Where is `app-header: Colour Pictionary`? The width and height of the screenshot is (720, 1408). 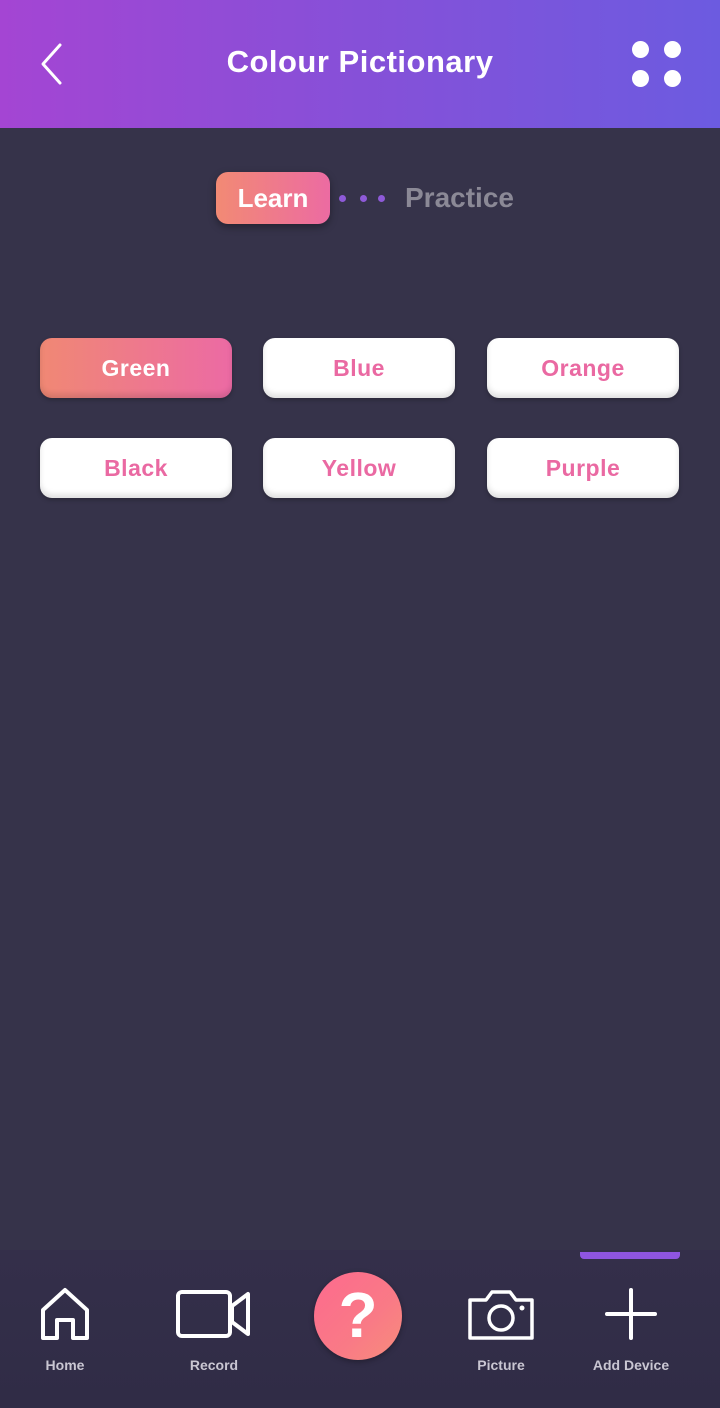
app-header: Colour Pictionary is located at coordinates (360, 64).